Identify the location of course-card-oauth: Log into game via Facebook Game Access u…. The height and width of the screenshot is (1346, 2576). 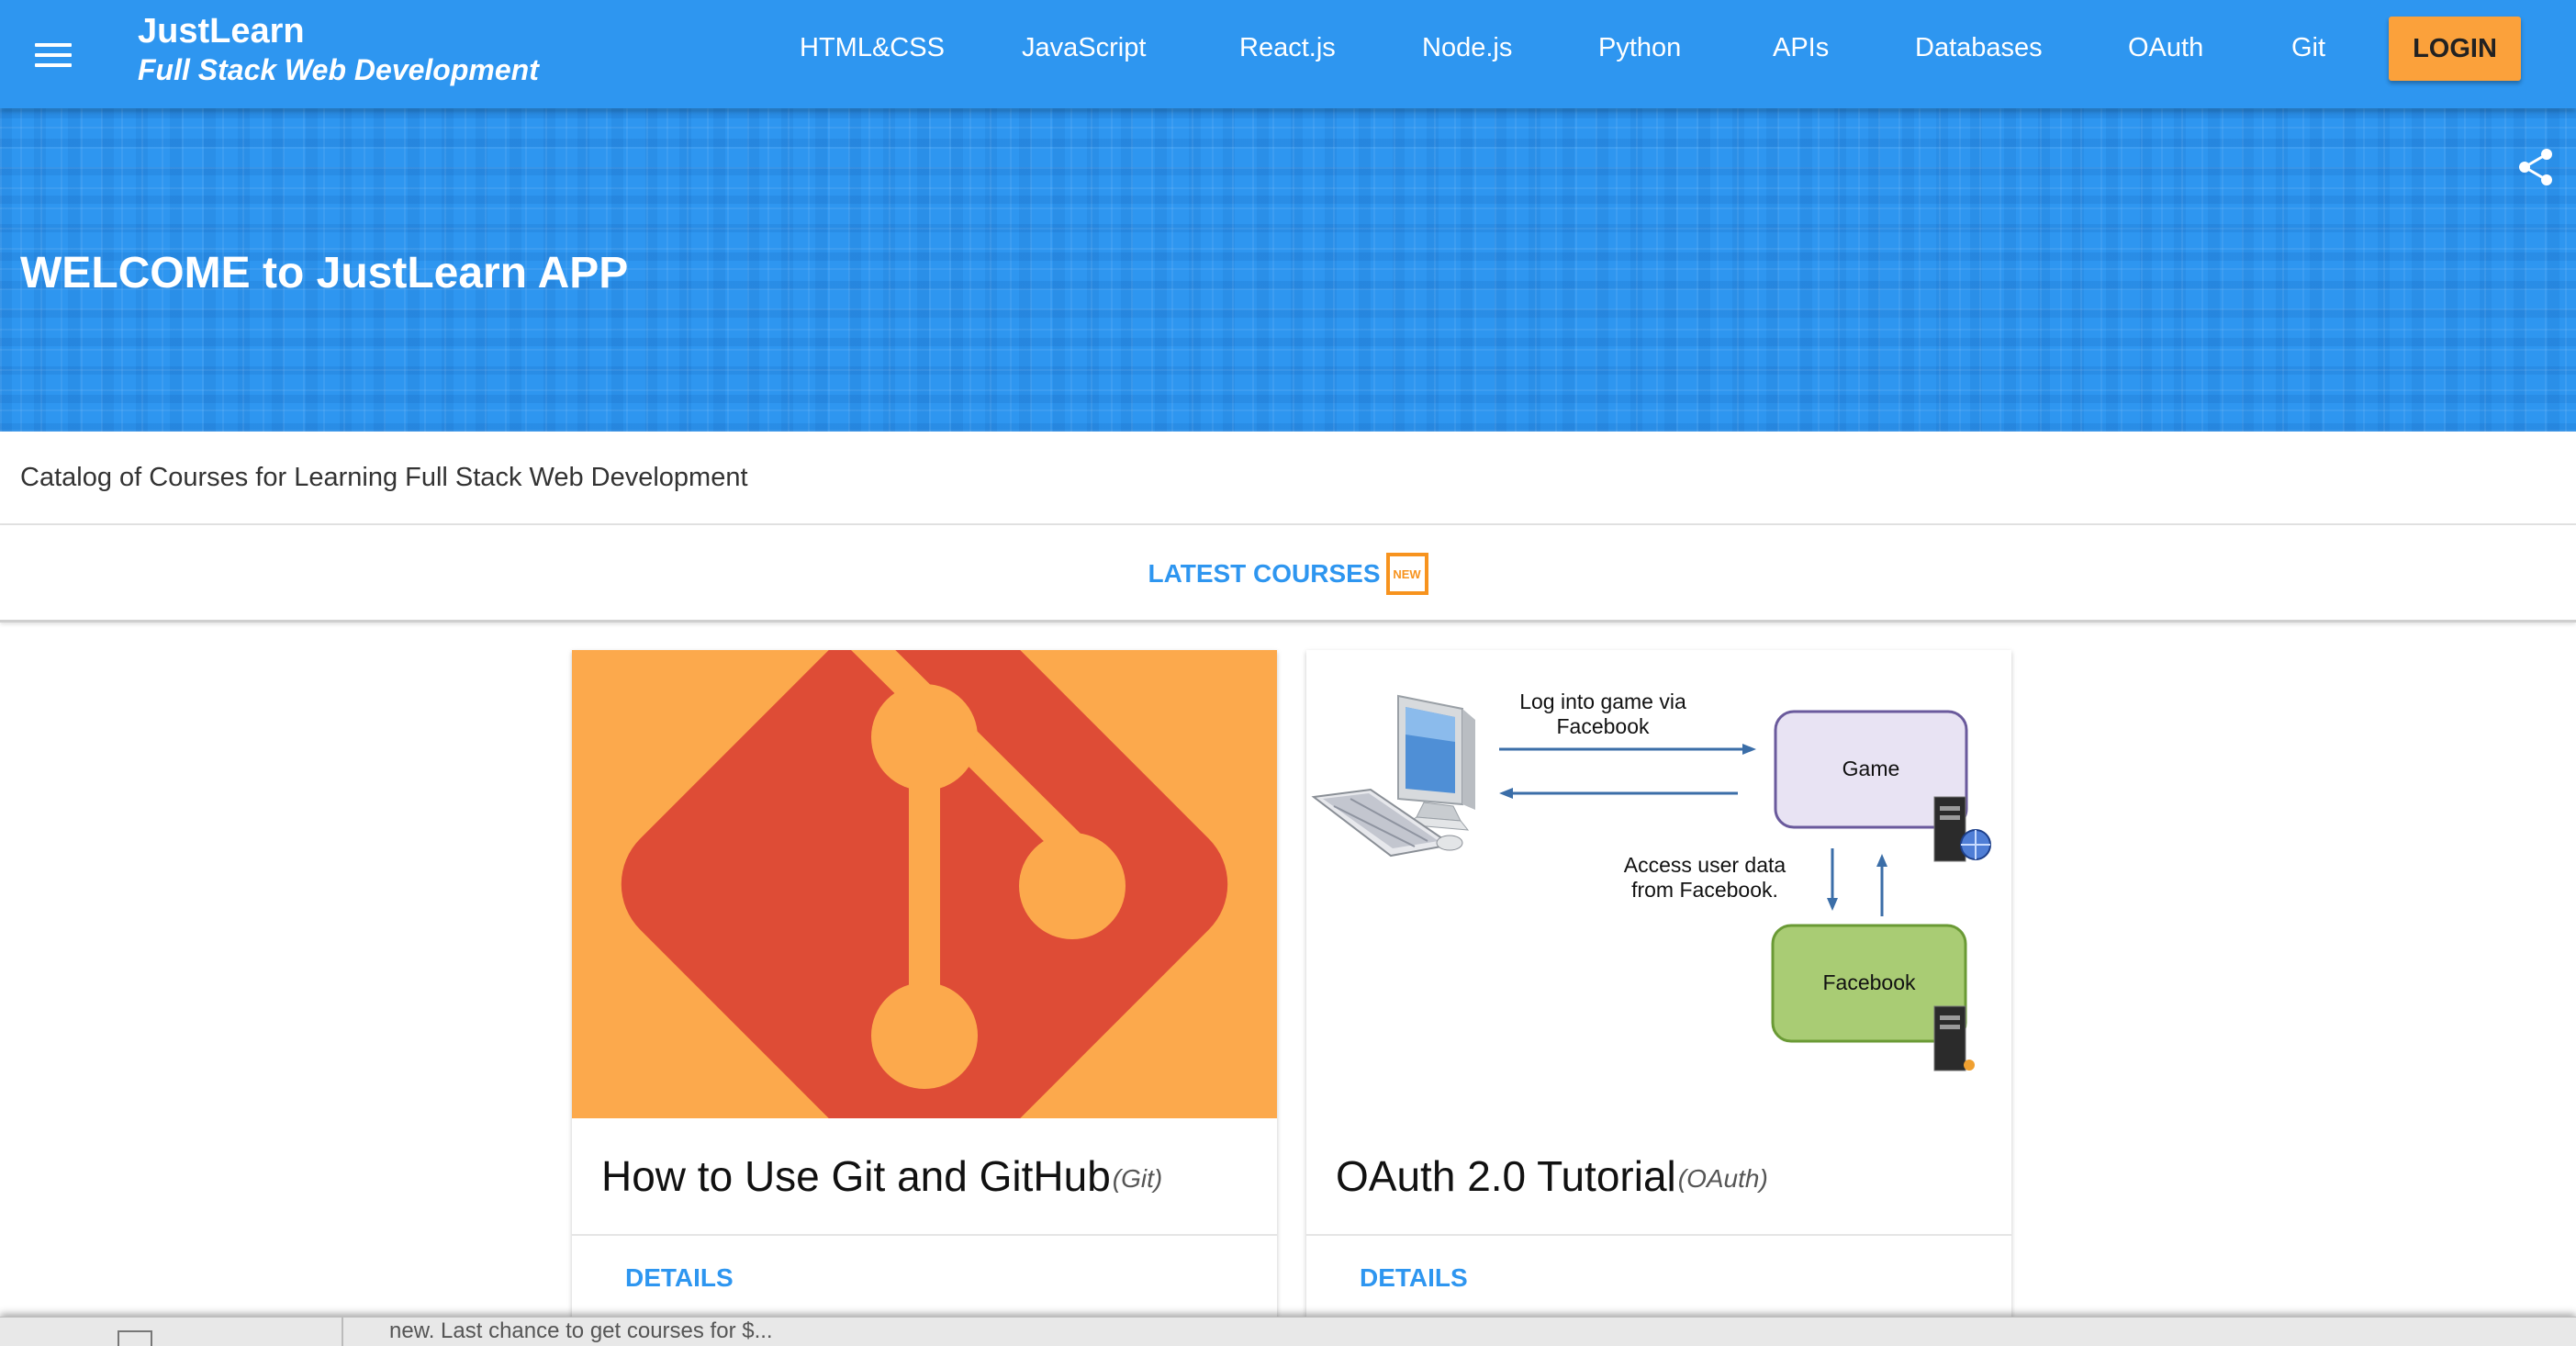
(1658, 989).